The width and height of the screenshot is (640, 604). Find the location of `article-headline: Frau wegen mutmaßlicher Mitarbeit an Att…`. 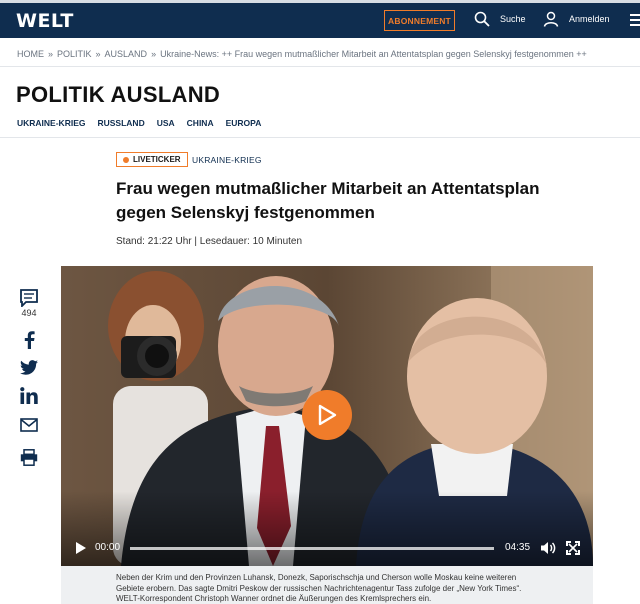

article-headline: Frau wegen mutmaßlicher Mitarbeit an Att… is located at coordinates (328, 200).